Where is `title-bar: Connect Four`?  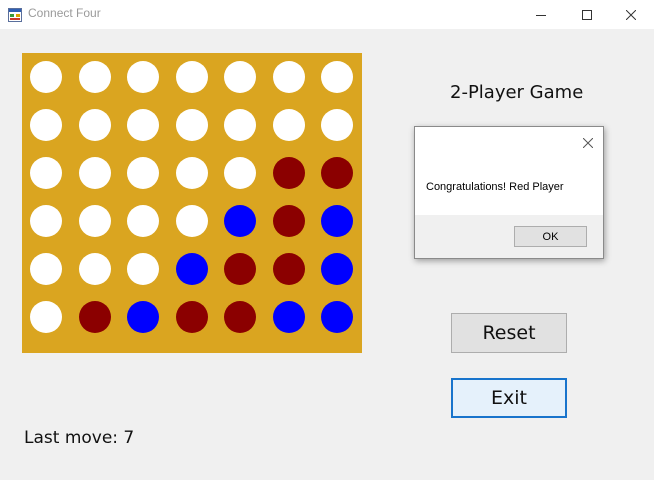
title-bar: Connect Four is located at coordinates (327, 14).